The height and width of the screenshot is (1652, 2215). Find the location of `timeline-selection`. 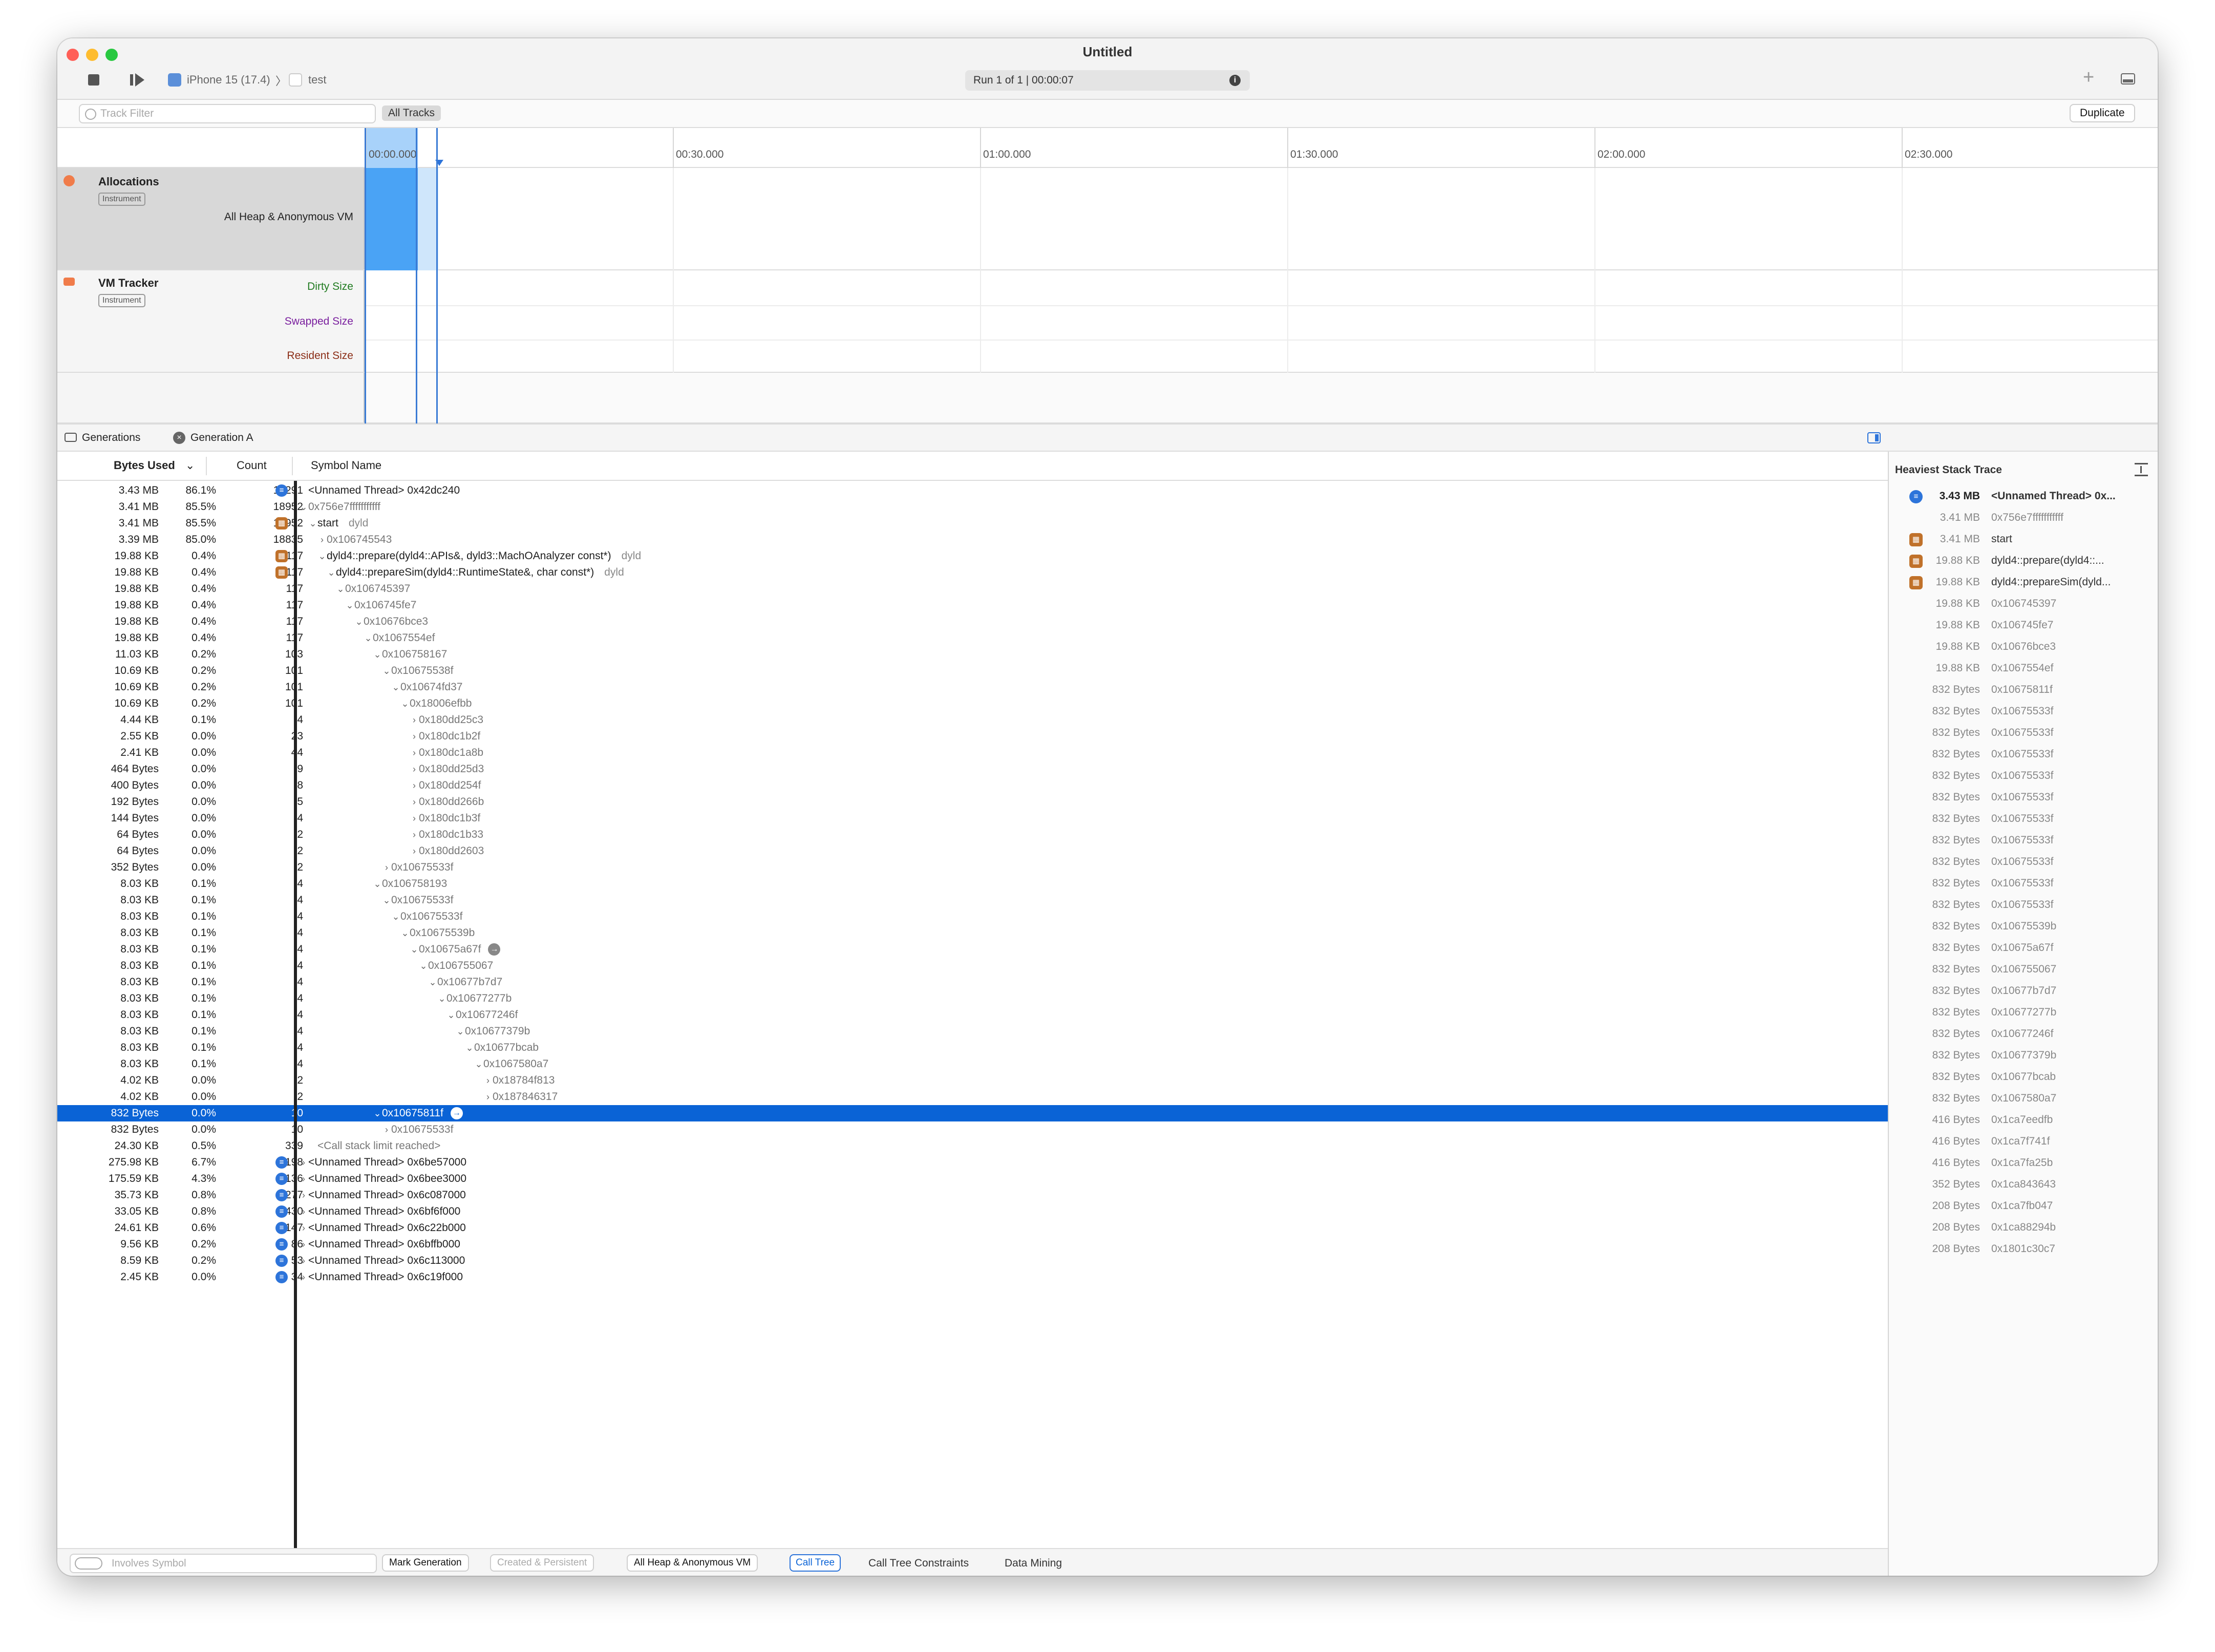

timeline-selection is located at coordinates (392, 148).